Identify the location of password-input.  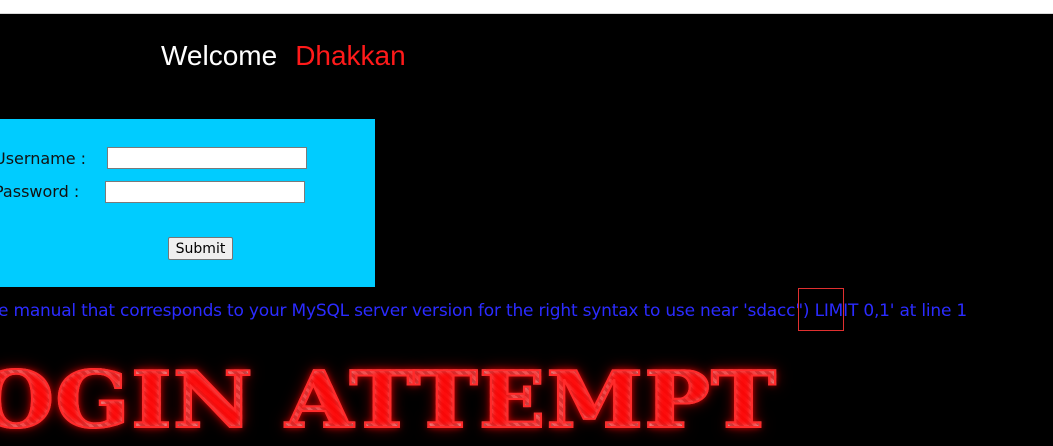
(205, 192).